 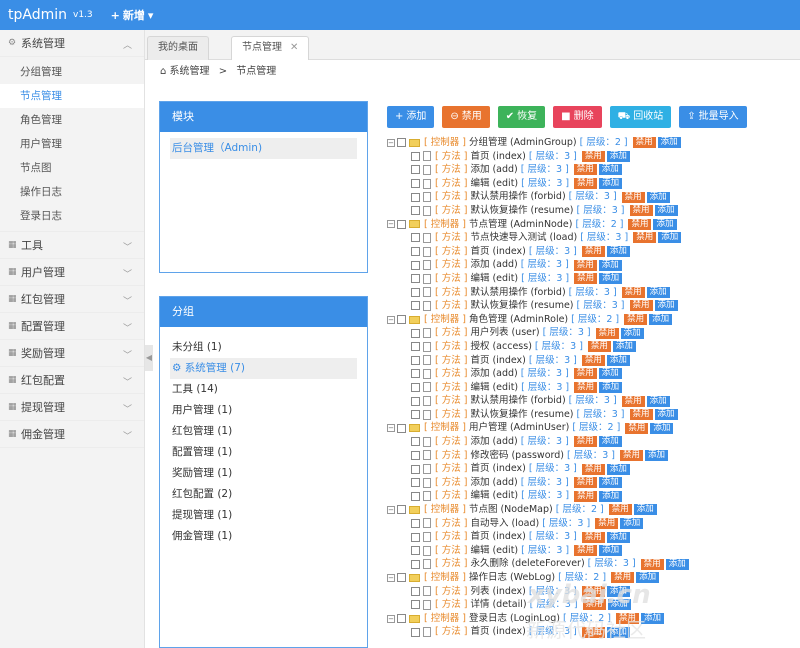 I want to click on tab-node-manage: 节点管理 ✕, so click(x=270, y=48).